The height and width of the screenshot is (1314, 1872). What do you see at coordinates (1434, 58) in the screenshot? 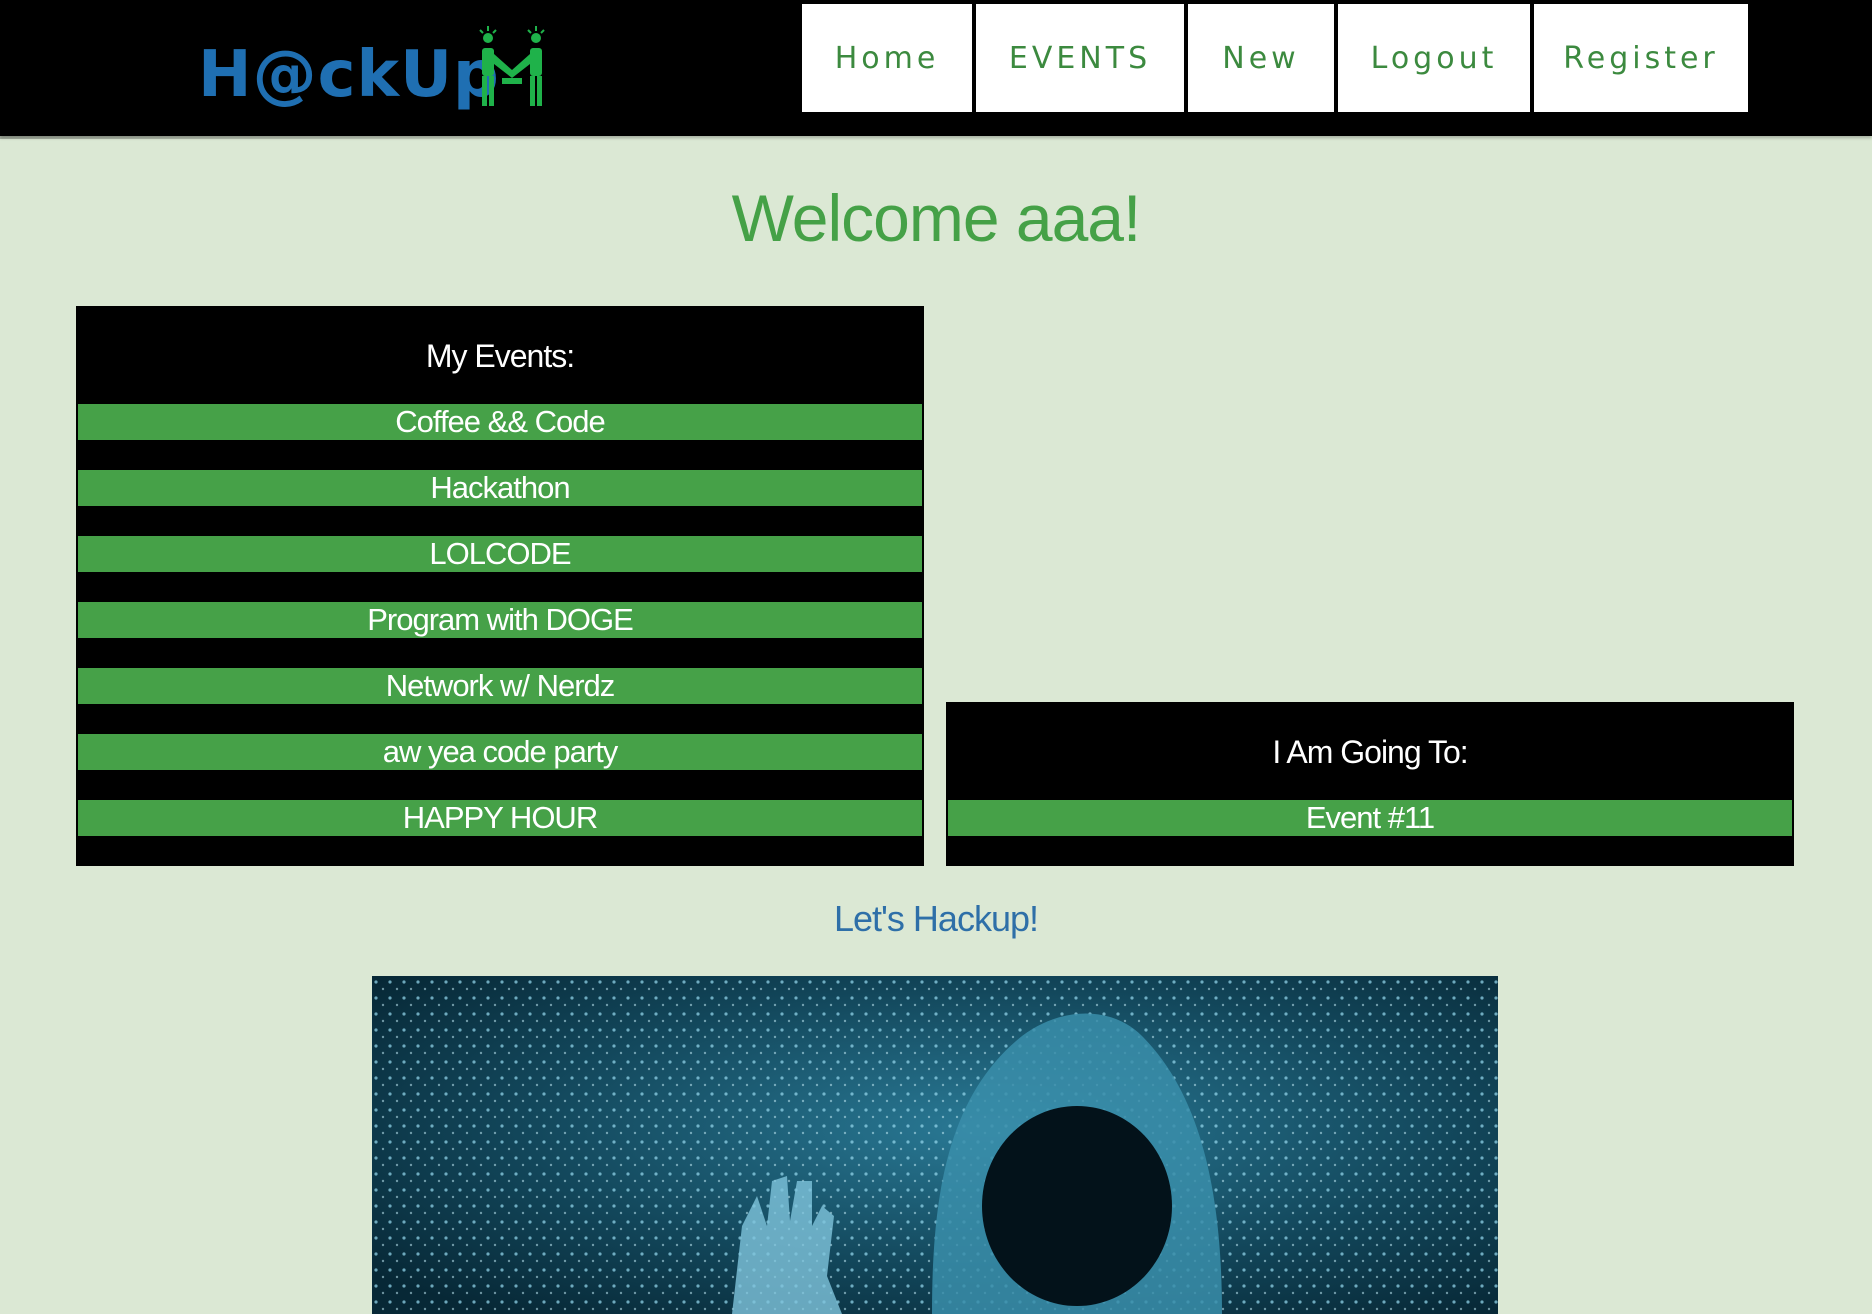
I see `nav-logout: Logout` at bounding box center [1434, 58].